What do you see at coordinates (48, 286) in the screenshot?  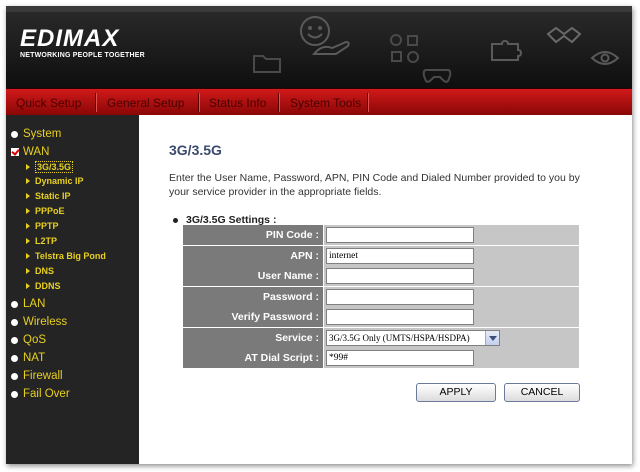 I see `subitem-label: DDNS` at bounding box center [48, 286].